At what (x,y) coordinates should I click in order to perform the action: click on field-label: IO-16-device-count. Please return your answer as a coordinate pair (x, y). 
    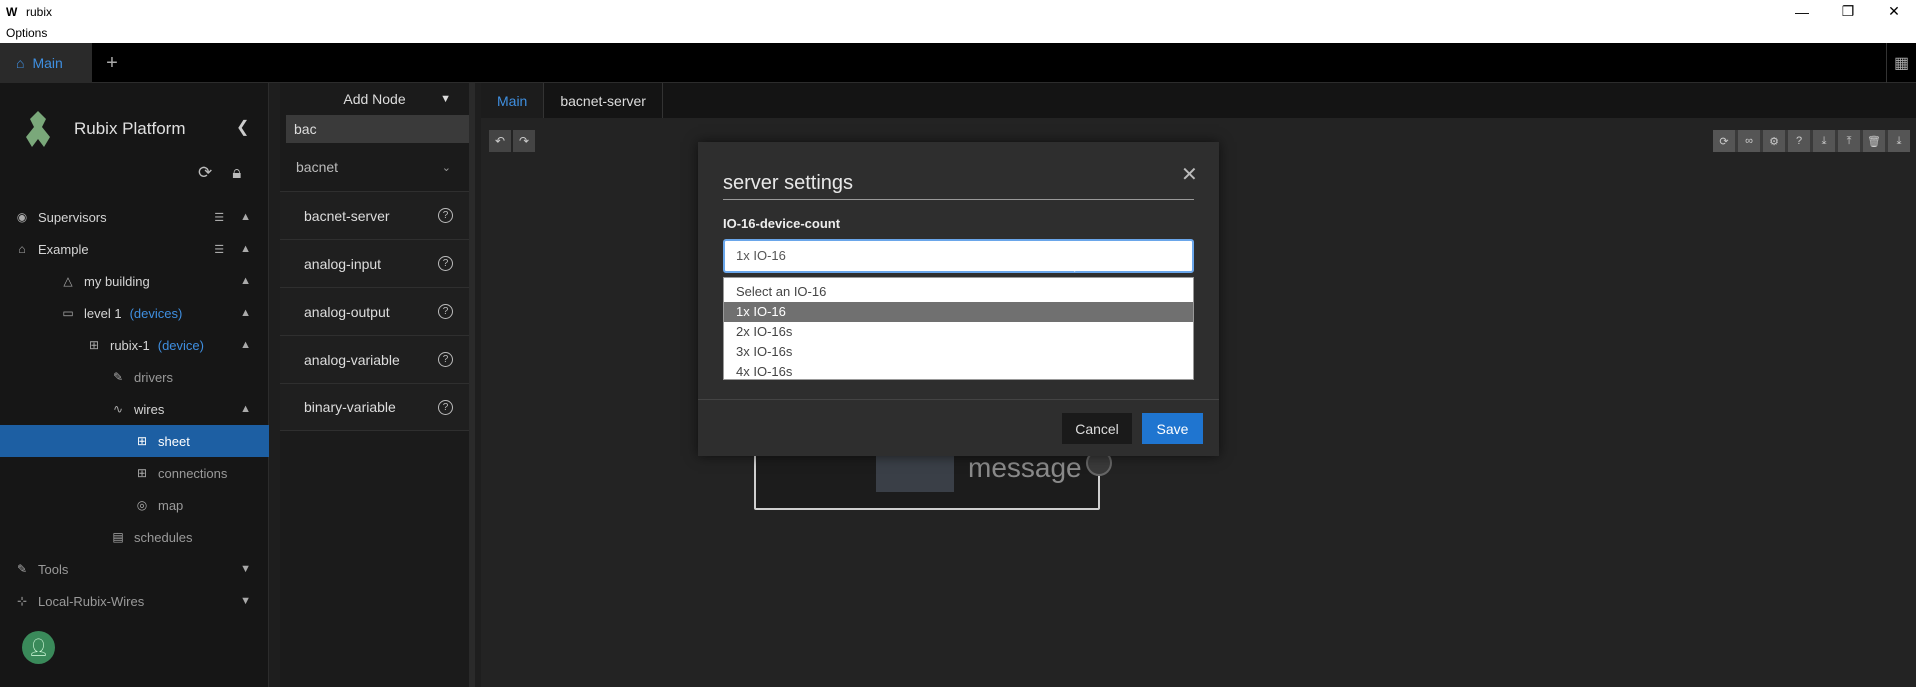
    Looking at the image, I should click on (782, 223).